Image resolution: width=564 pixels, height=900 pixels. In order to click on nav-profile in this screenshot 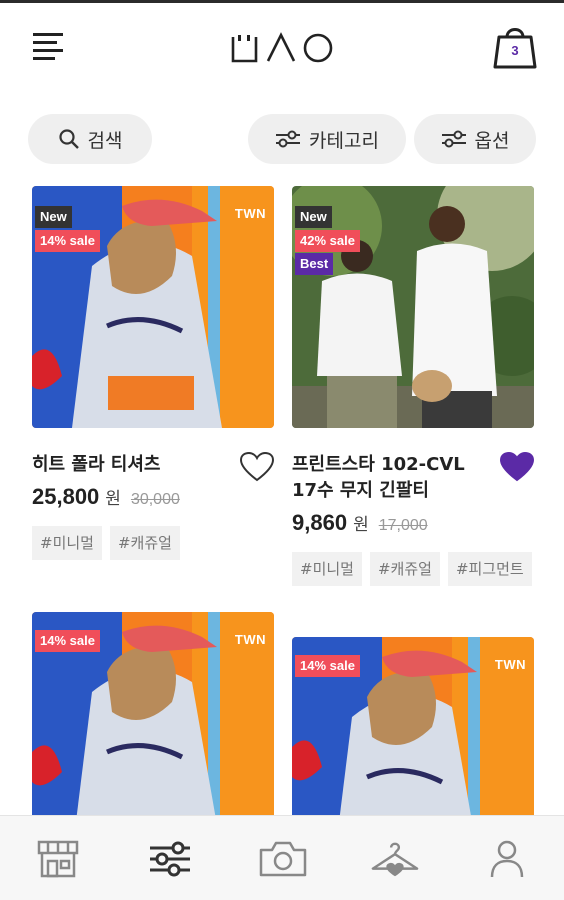, I will do `click(507, 859)`.